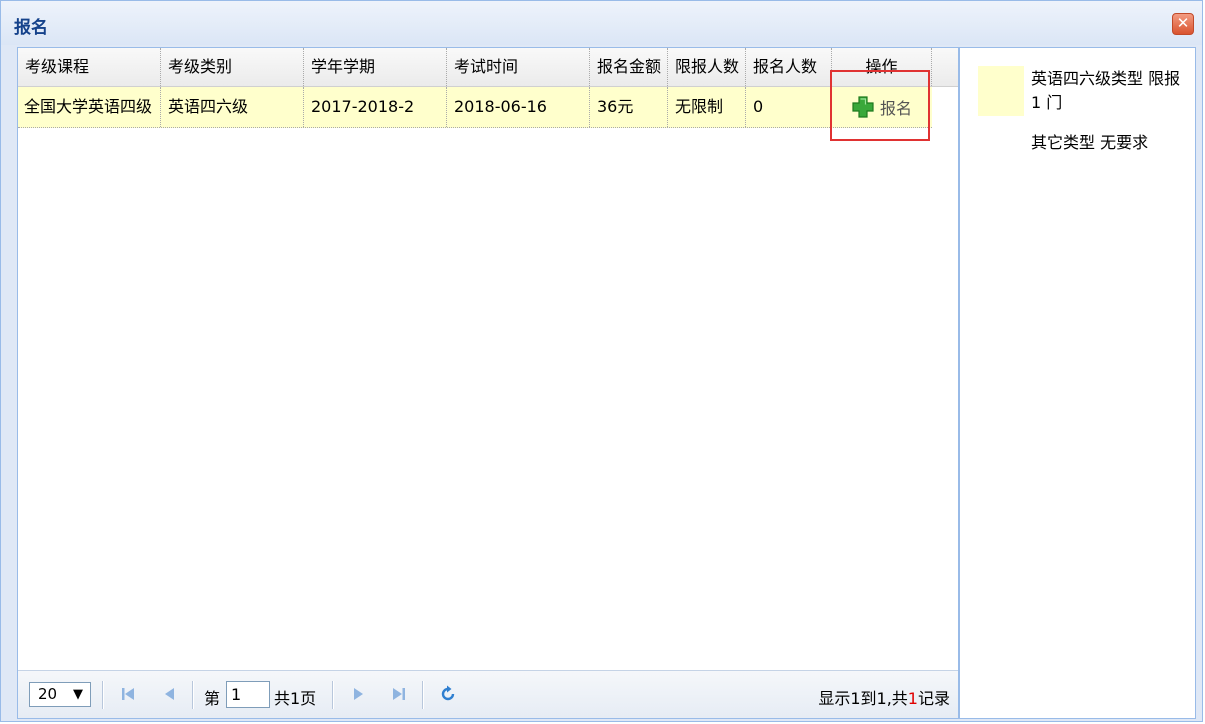 The height and width of the screenshot is (724, 1205). What do you see at coordinates (707, 67) in the screenshot?
I see `column-header-limit: 限报人数` at bounding box center [707, 67].